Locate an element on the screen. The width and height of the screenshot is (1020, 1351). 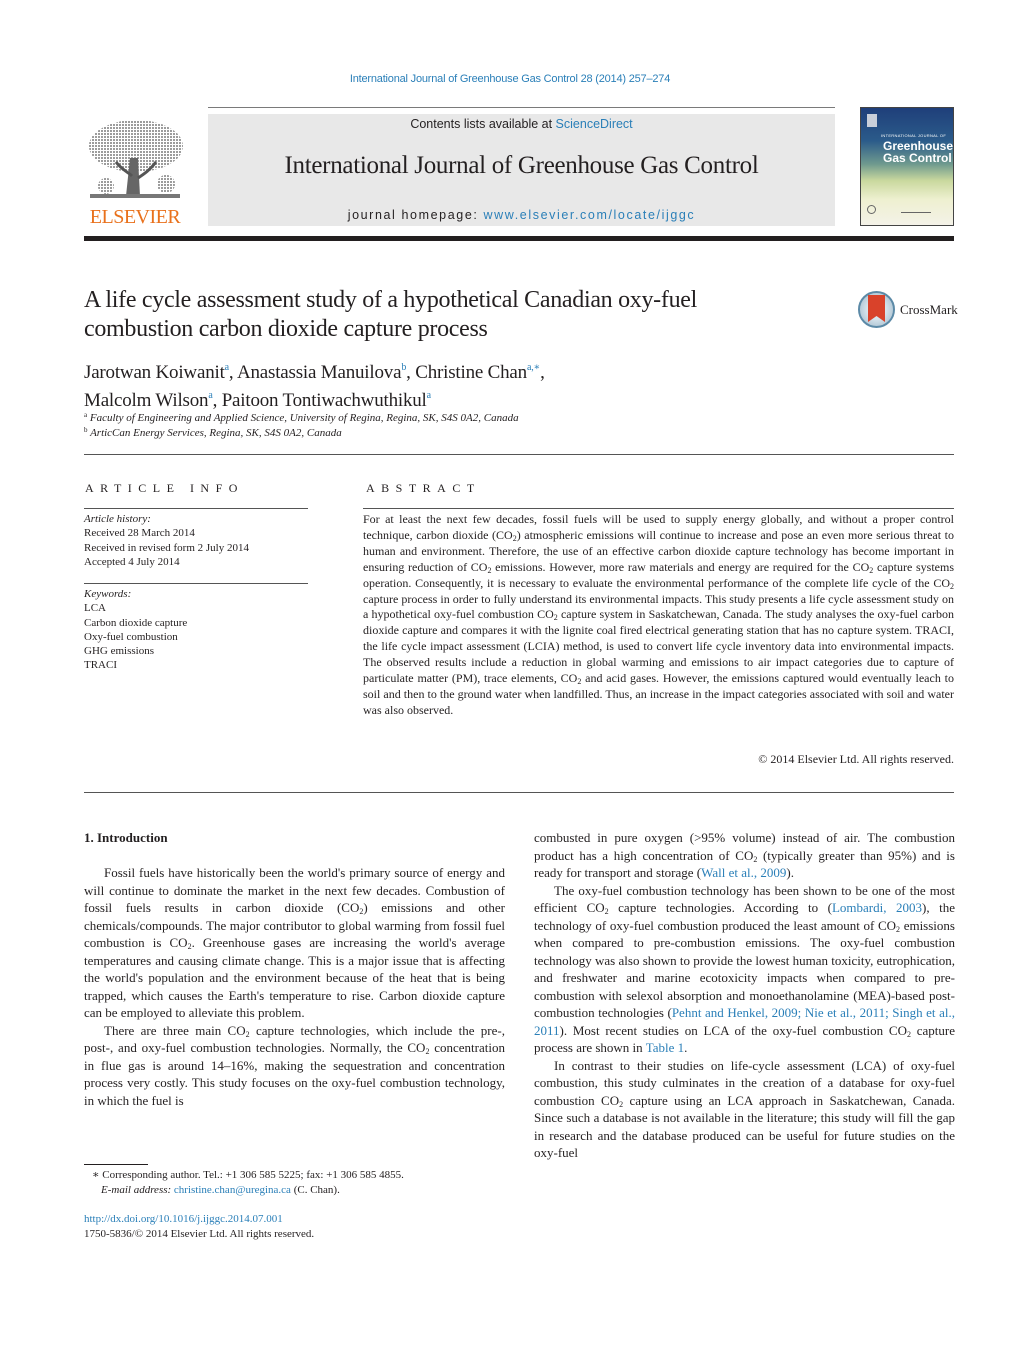
elsevier-wordmark: ELSEVIER is located at coordinates (135, 217).